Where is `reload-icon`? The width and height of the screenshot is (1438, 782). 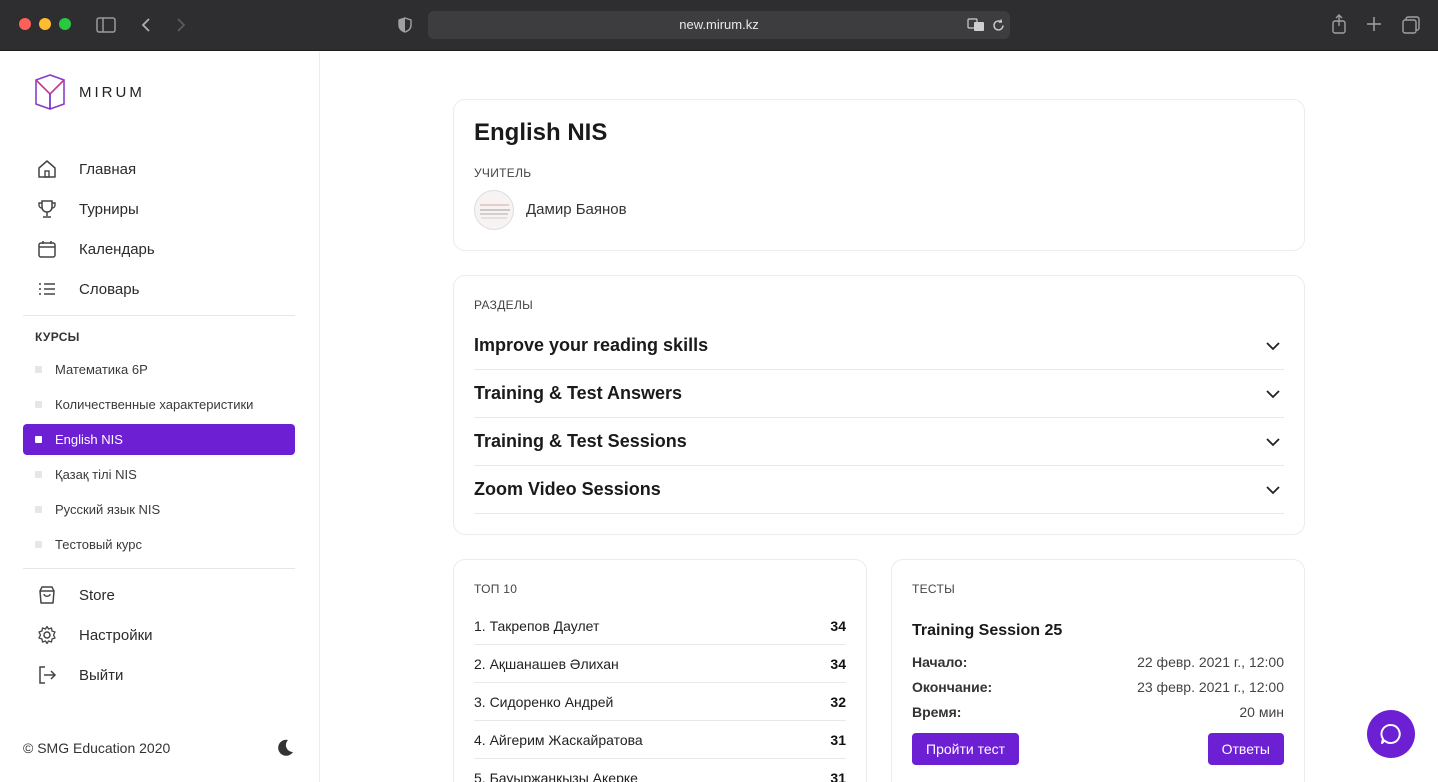
reload-icon is located at coordinates (998, 25).